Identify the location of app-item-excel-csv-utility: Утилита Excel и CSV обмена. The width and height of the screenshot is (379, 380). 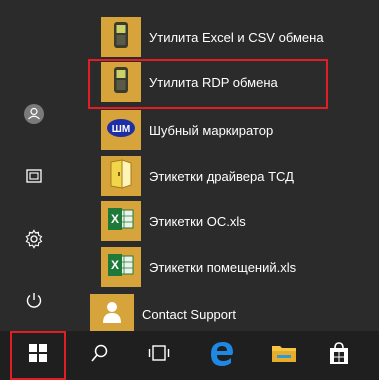
(229, 37).